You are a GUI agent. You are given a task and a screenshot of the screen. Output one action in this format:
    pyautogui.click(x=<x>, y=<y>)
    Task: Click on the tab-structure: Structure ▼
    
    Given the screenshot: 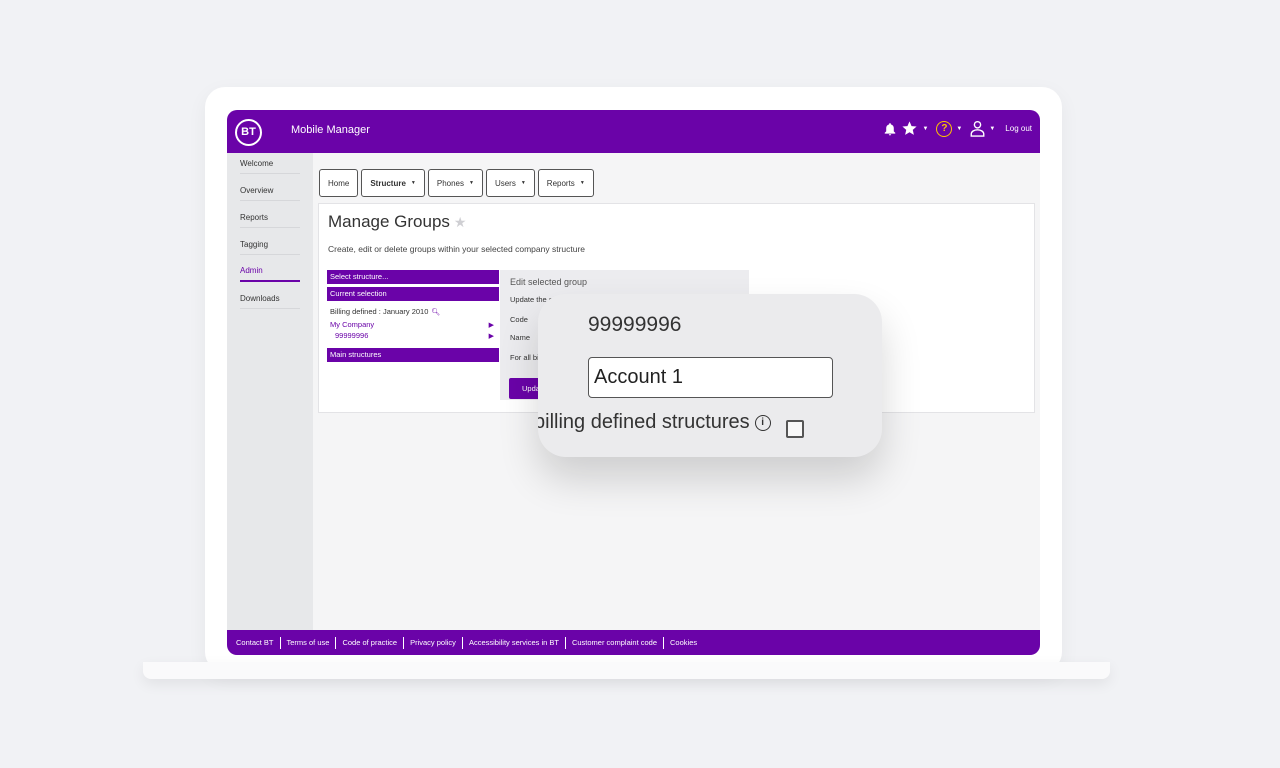 What is the action you would take?
    pyautogui.click(x=393, y=183)
    